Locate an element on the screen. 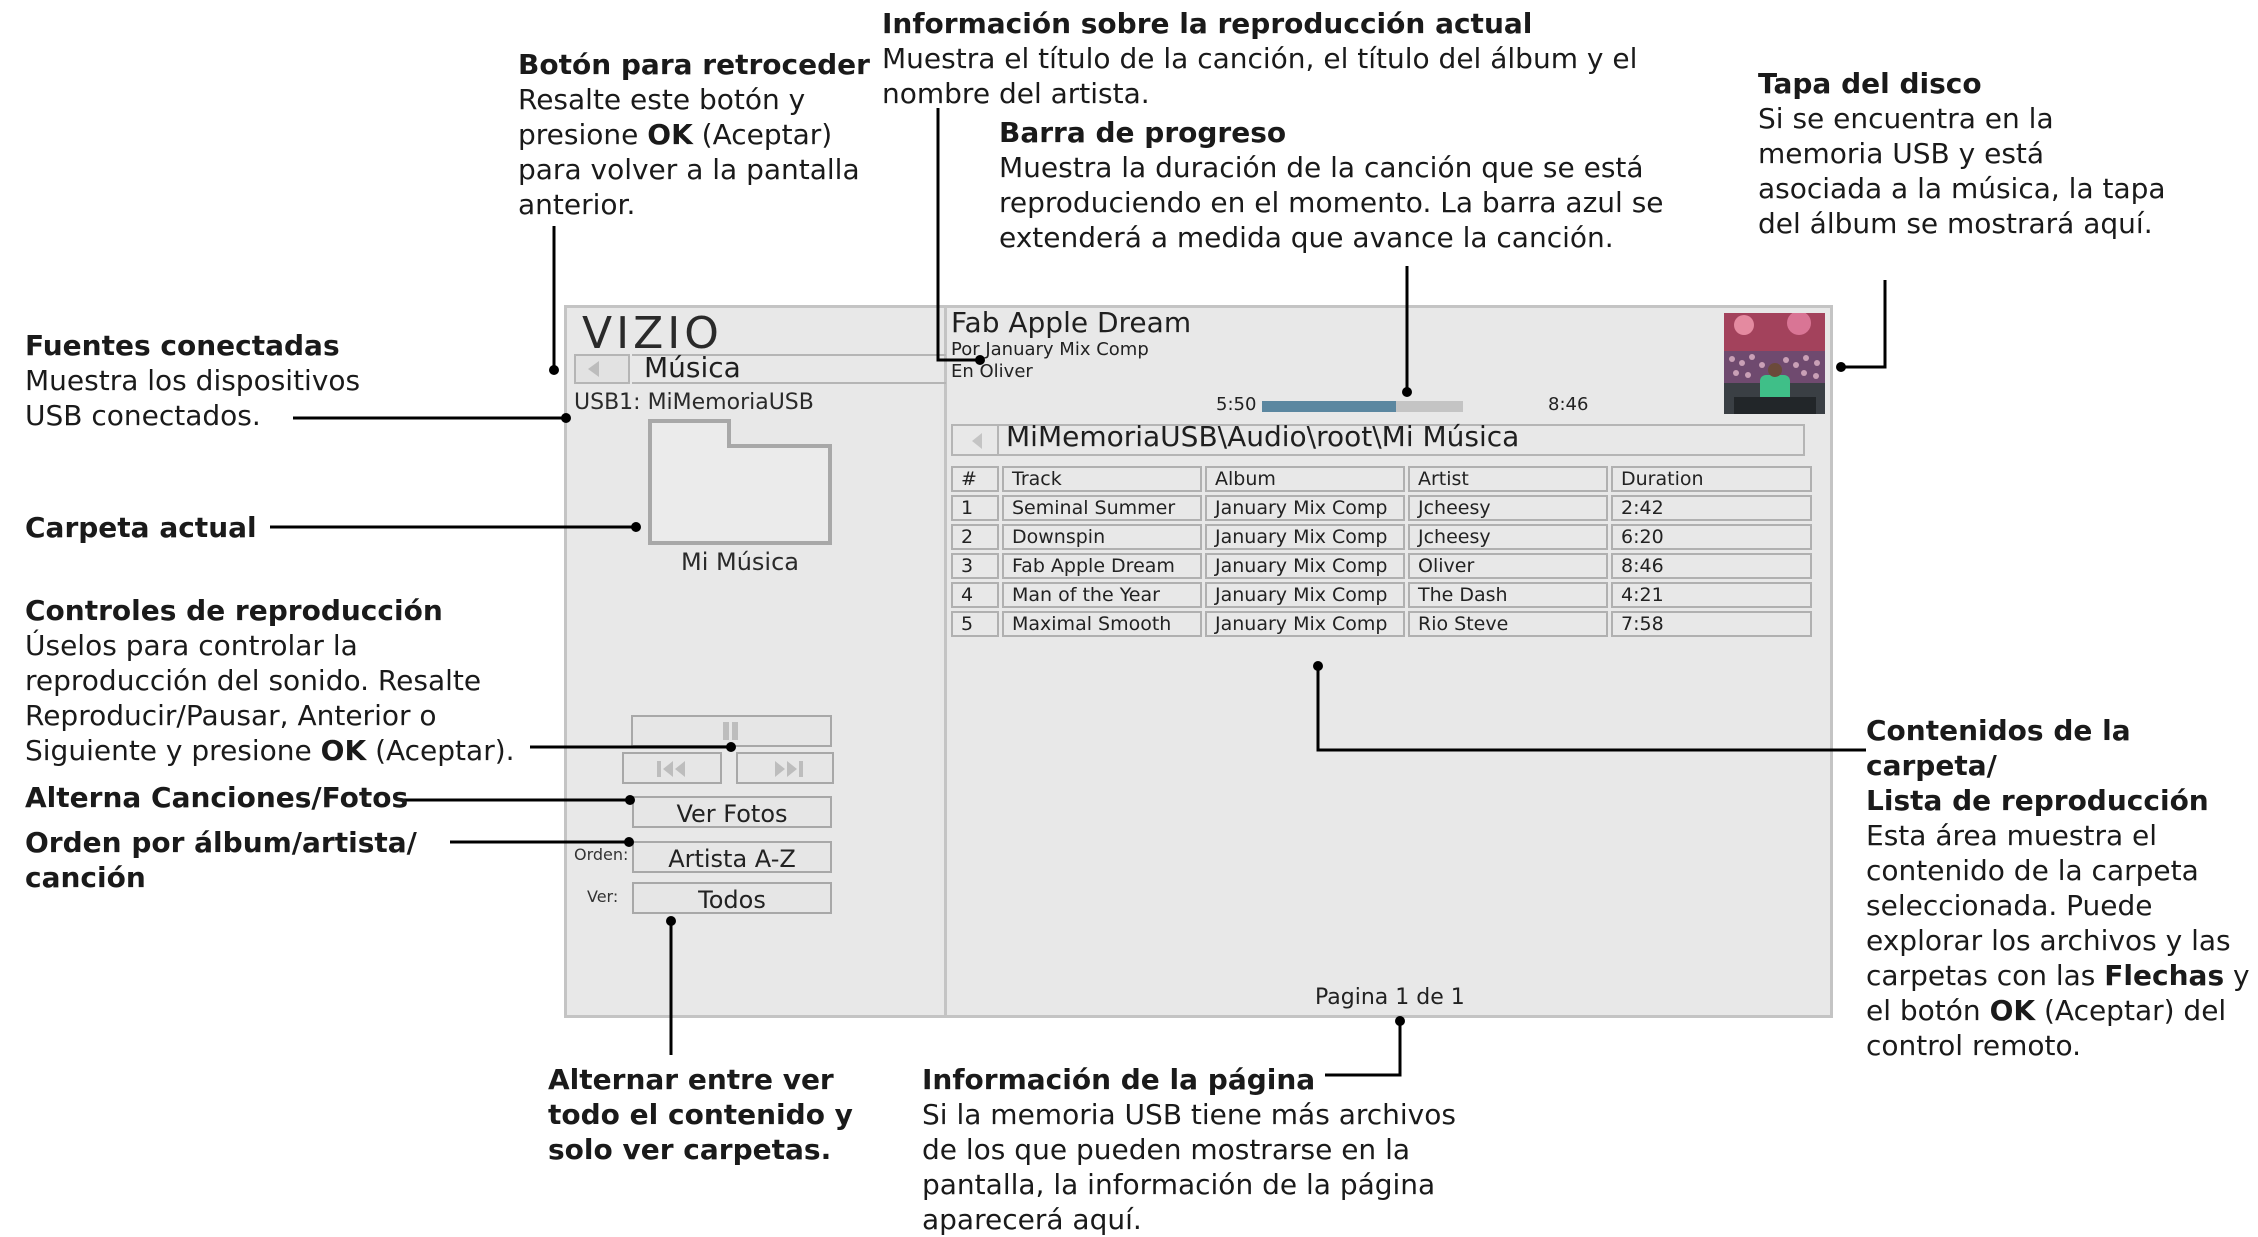  annotation-text: pantalla, la información de la página is located at coordinates (1179, 1184).